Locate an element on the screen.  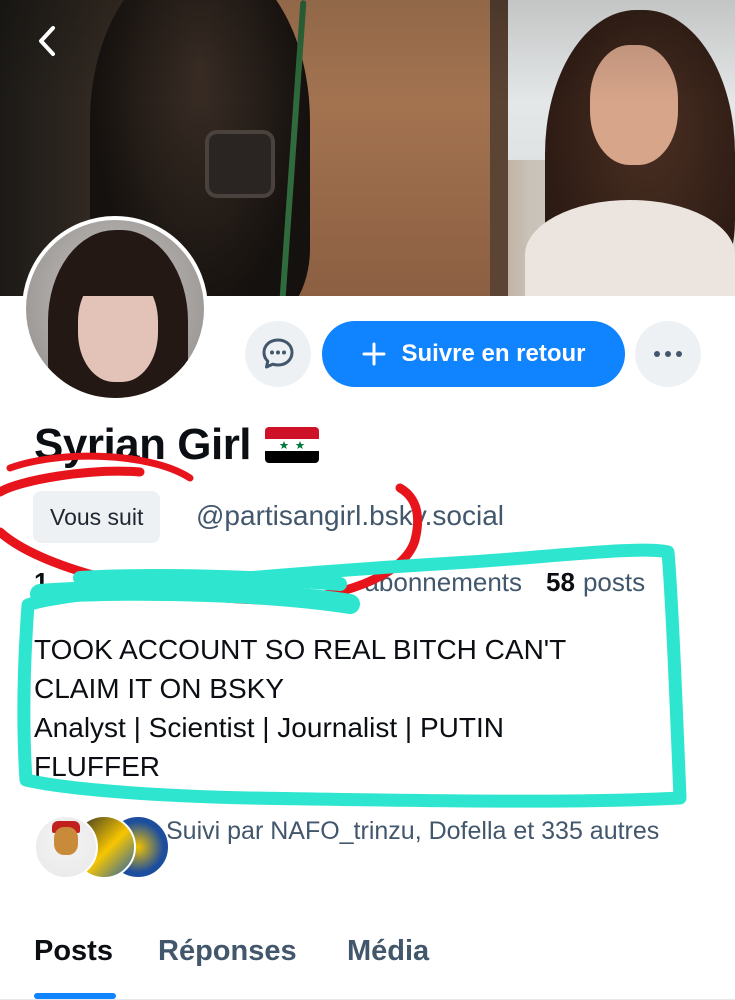
ellipsis-icon is located at coordinates (668, 354).